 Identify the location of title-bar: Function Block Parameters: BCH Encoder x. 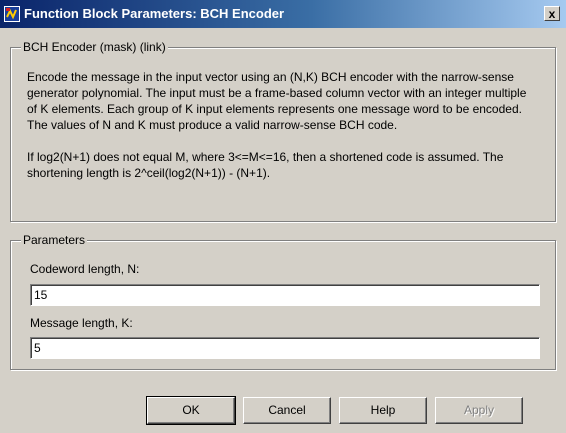
(283, 14).